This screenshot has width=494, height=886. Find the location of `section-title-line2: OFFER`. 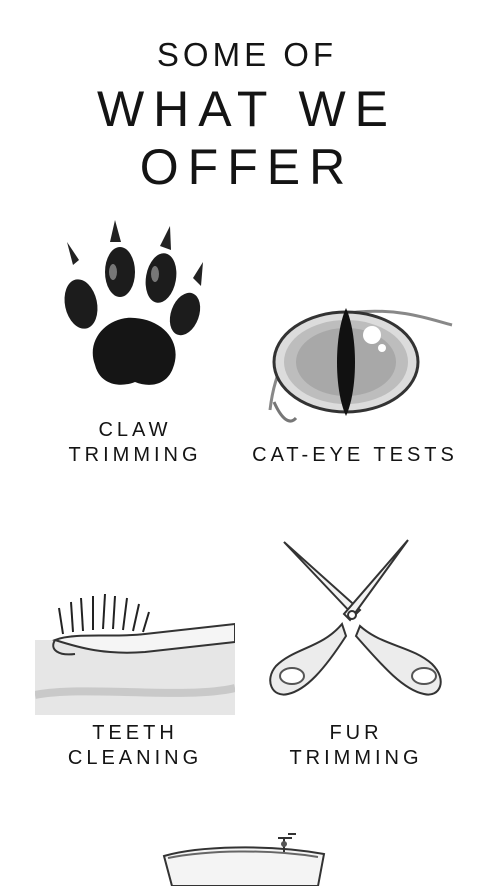

section-title-line2: OFFER is located at coordinates (247, 167).